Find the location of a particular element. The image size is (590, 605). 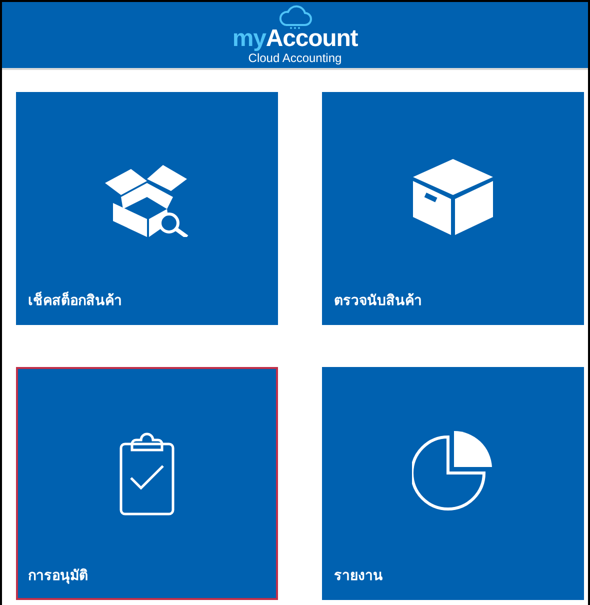

tile-label: เช็คสต็อกสินค้า is located at coordinates (75, 300).